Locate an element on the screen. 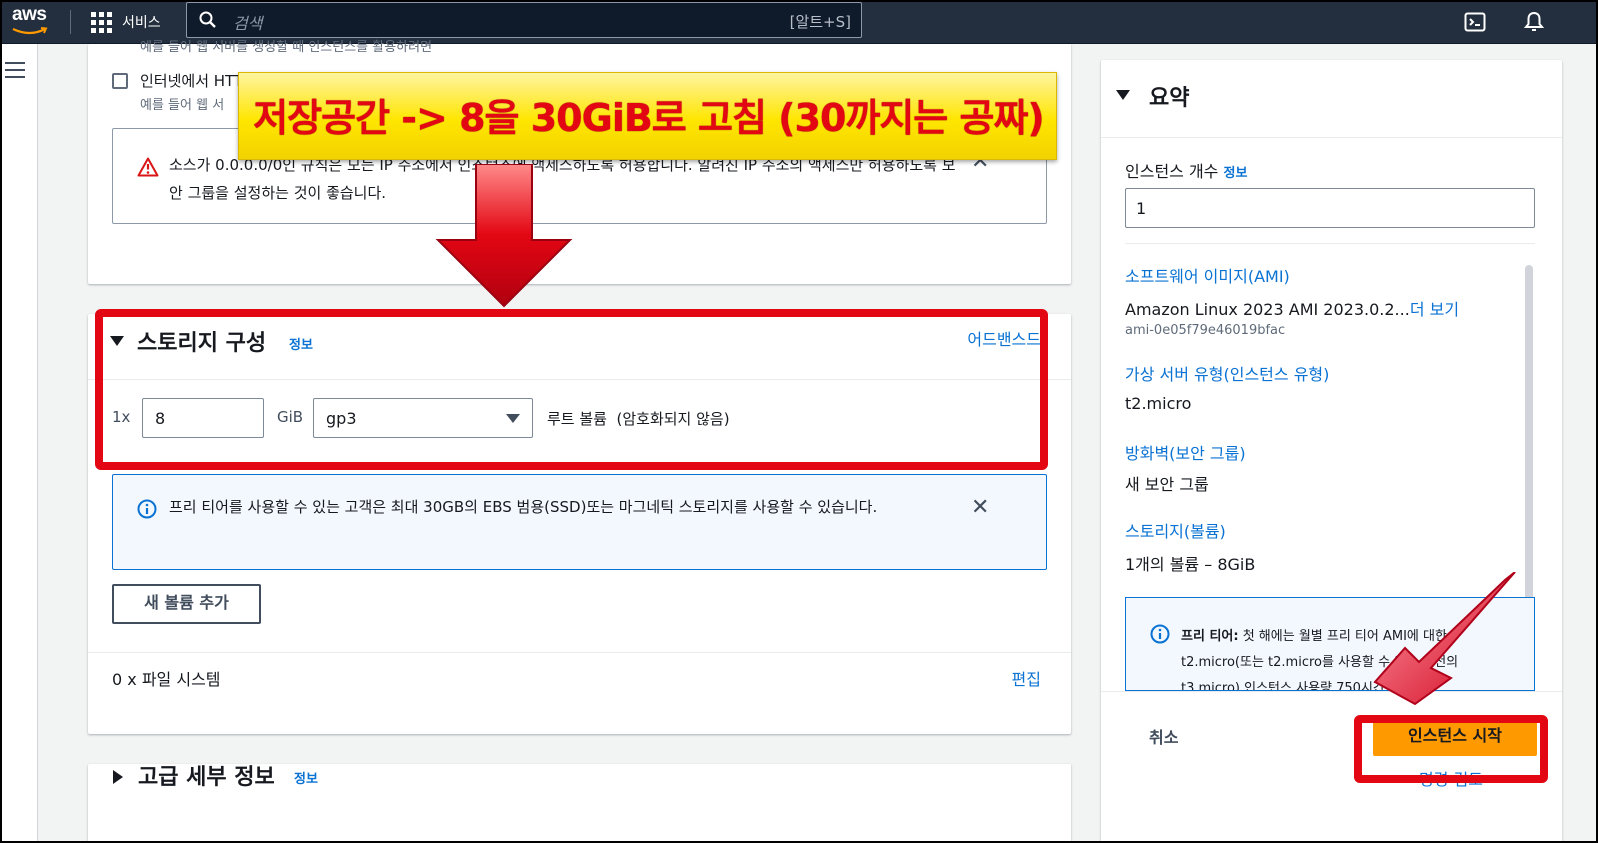  services-grid-icon is located at coordinates (101, 22).